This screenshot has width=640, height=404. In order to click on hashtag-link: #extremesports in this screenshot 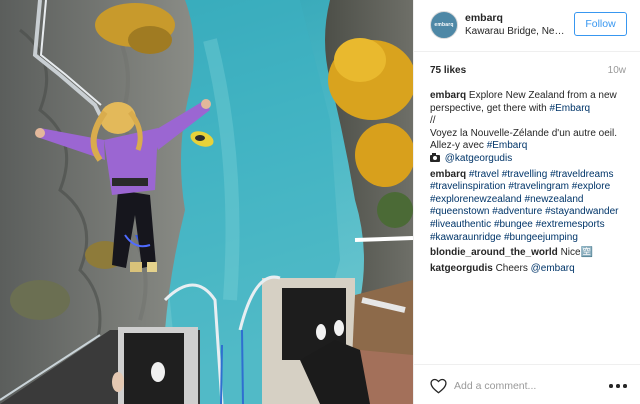, I will do `click(570, 224)`.